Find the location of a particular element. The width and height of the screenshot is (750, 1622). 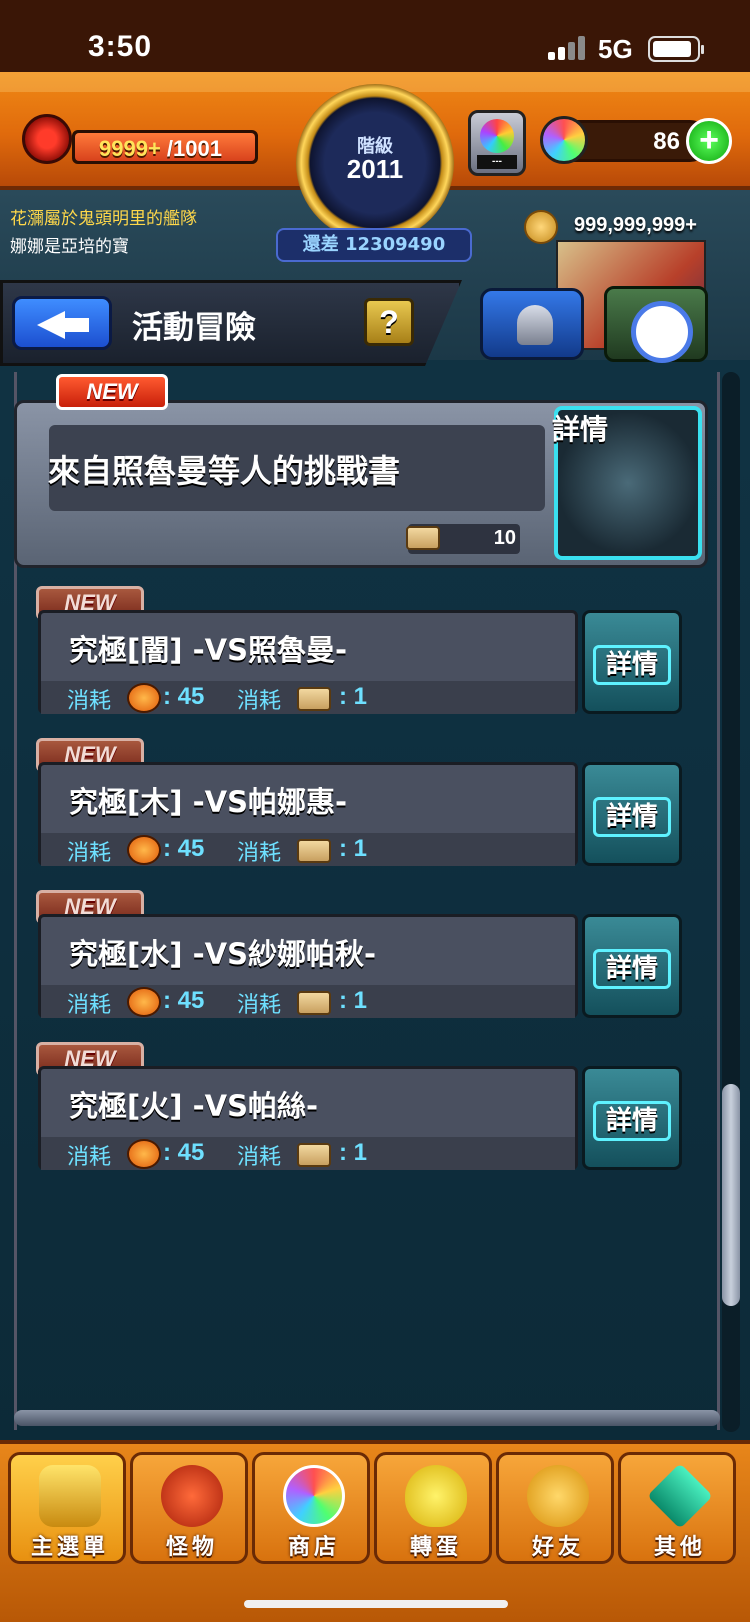

back-button is located at coordinates (62, 323).